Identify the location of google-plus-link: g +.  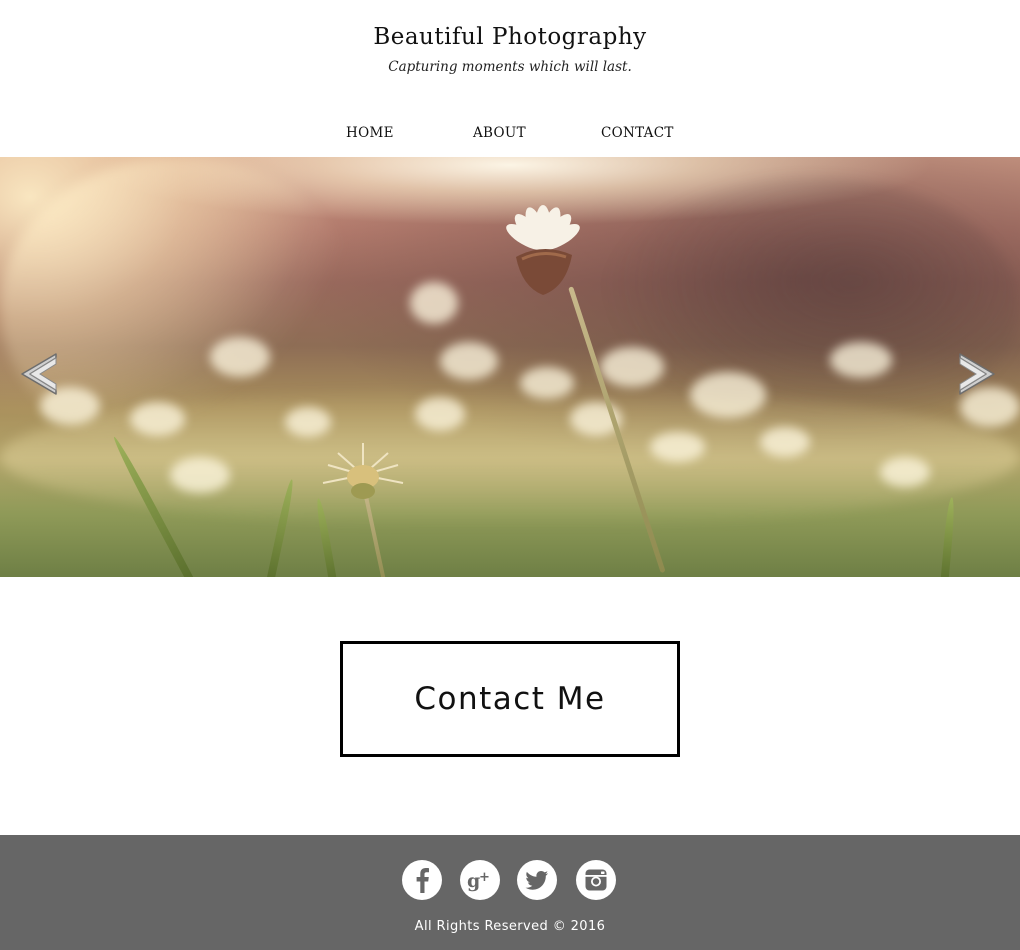
(480, 880).